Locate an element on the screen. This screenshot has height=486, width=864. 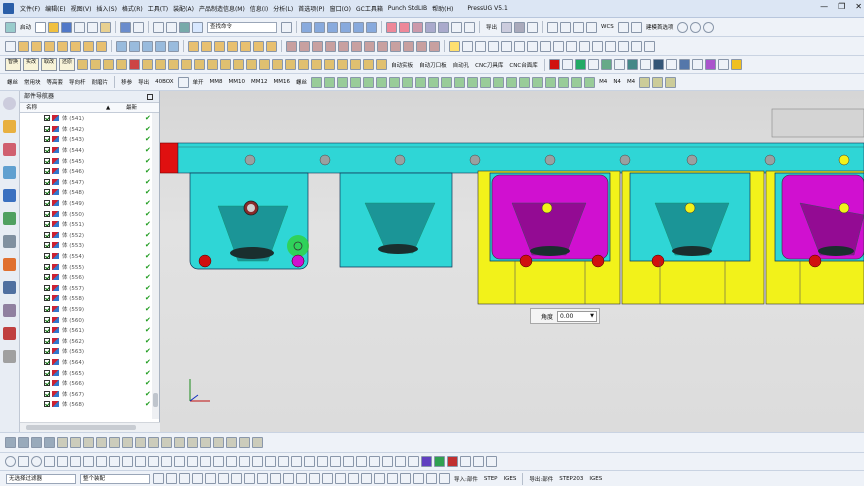
modeling-preferences-button: 建模首选项 is located at coordinates (660, 27).